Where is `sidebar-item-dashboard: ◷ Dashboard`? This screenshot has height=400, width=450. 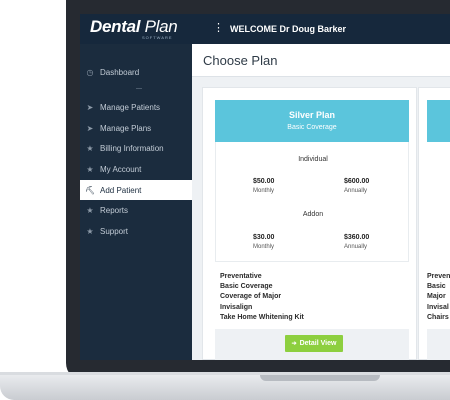 sidebar-item-dashboard: ◷ Dashboard is located at coordinates (136, 72).